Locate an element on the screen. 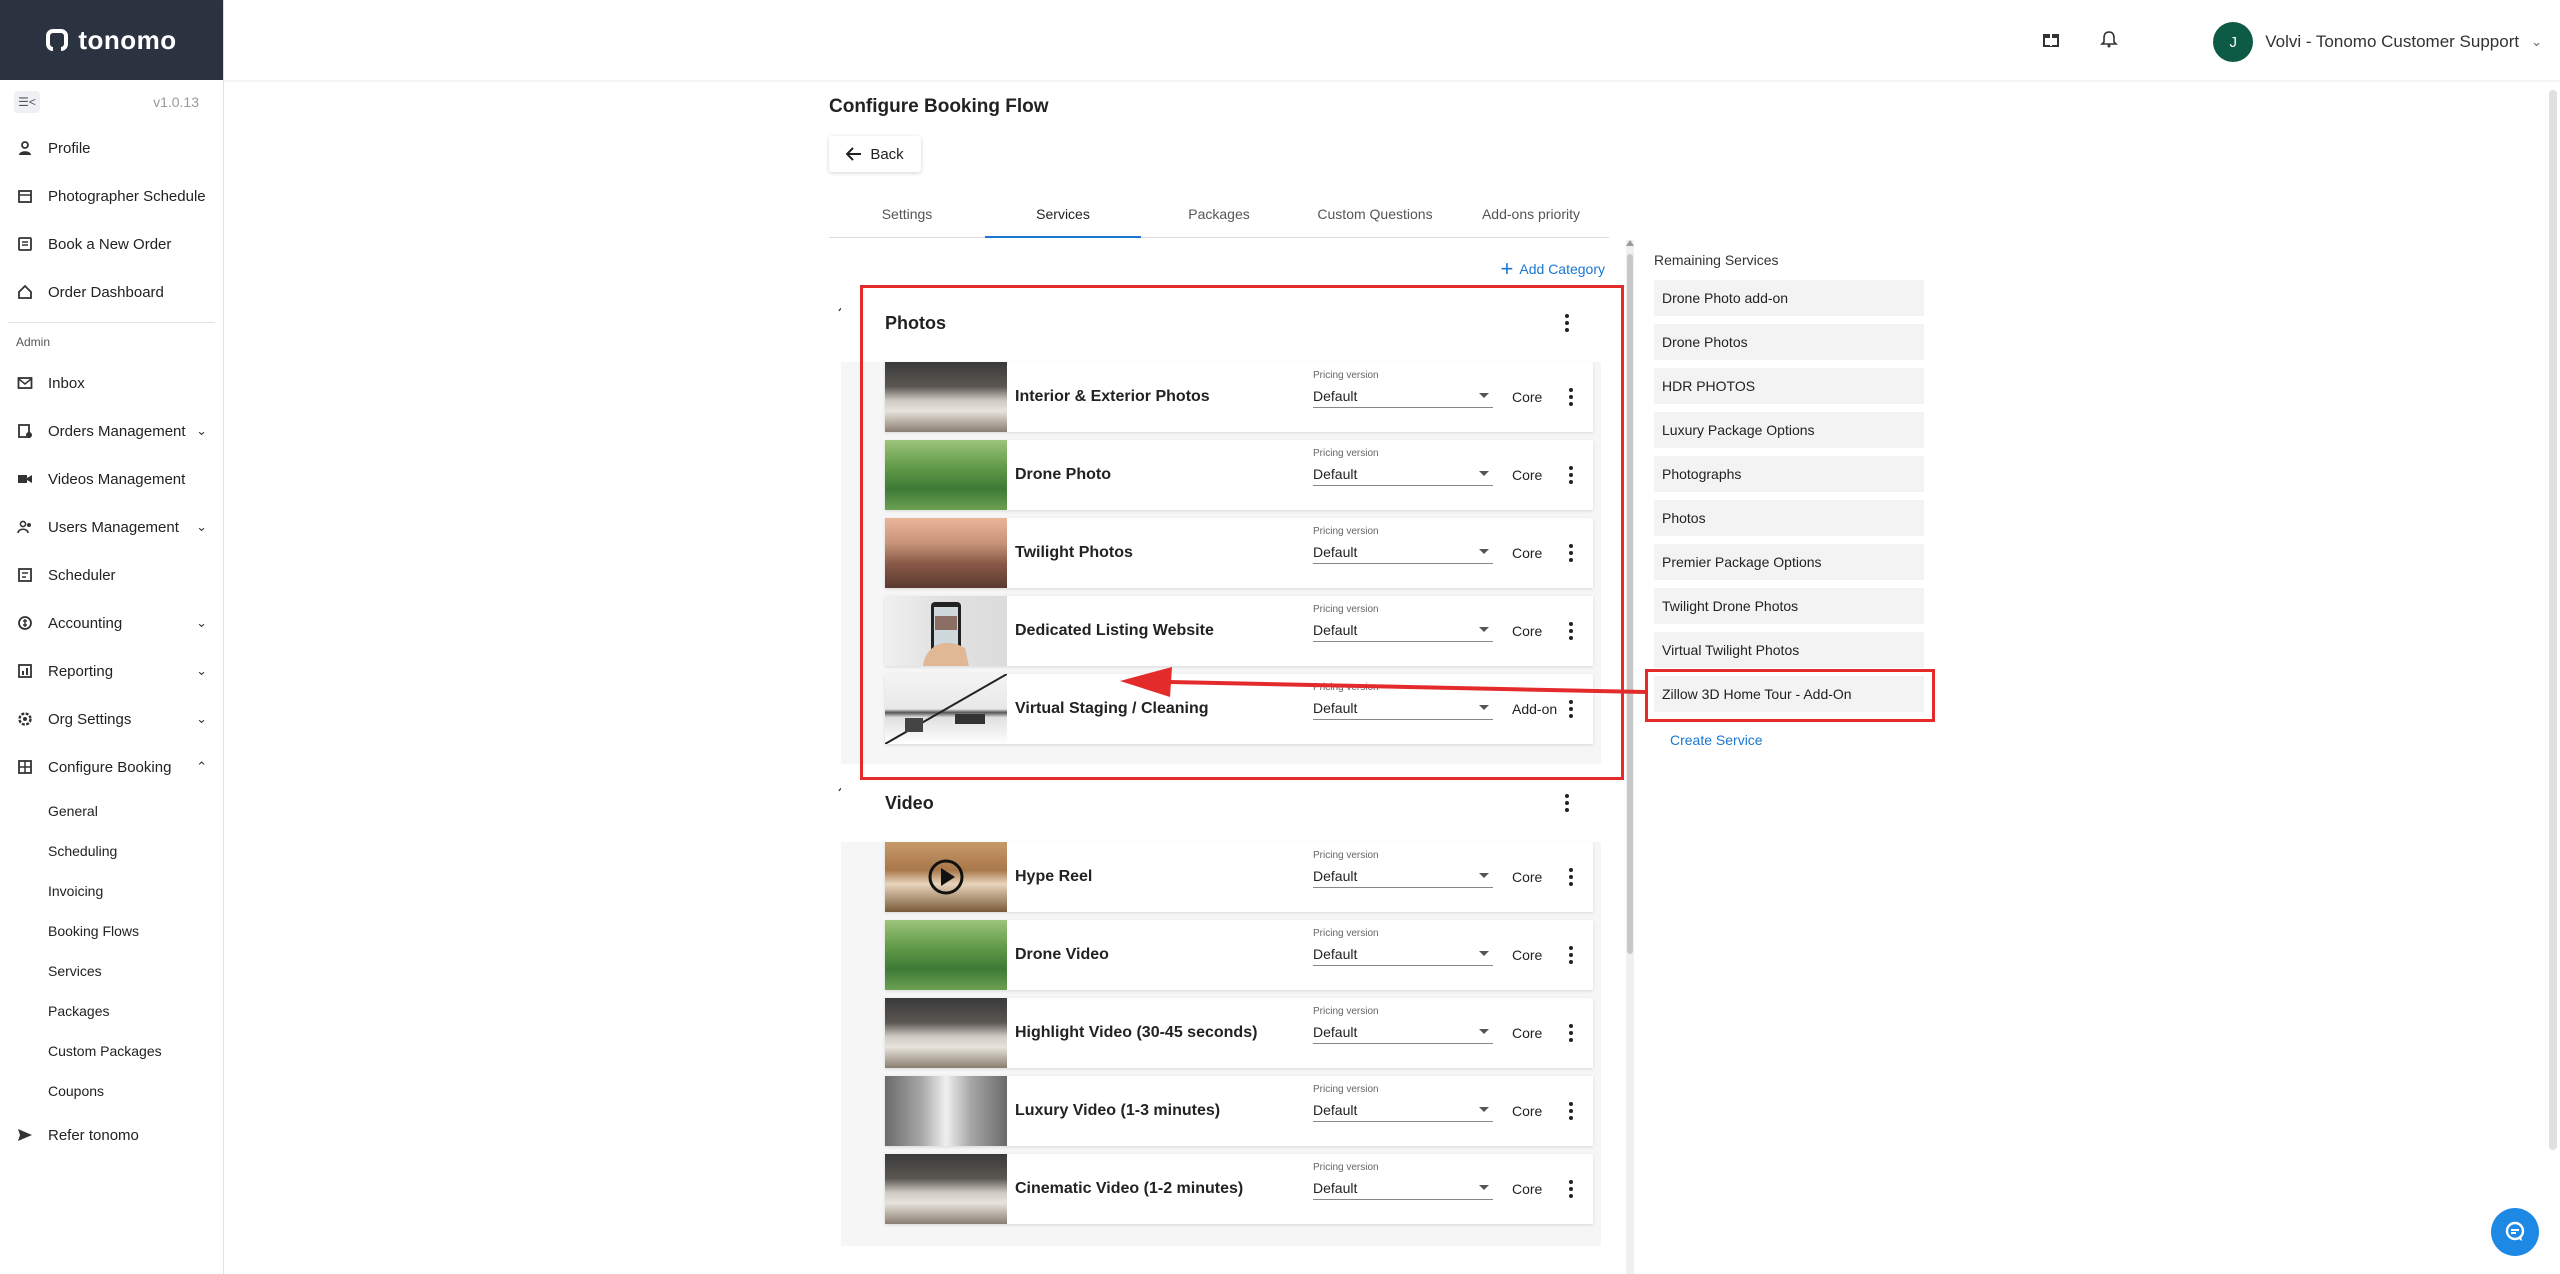  logo: tonomo is located at coordinates (111, 40).